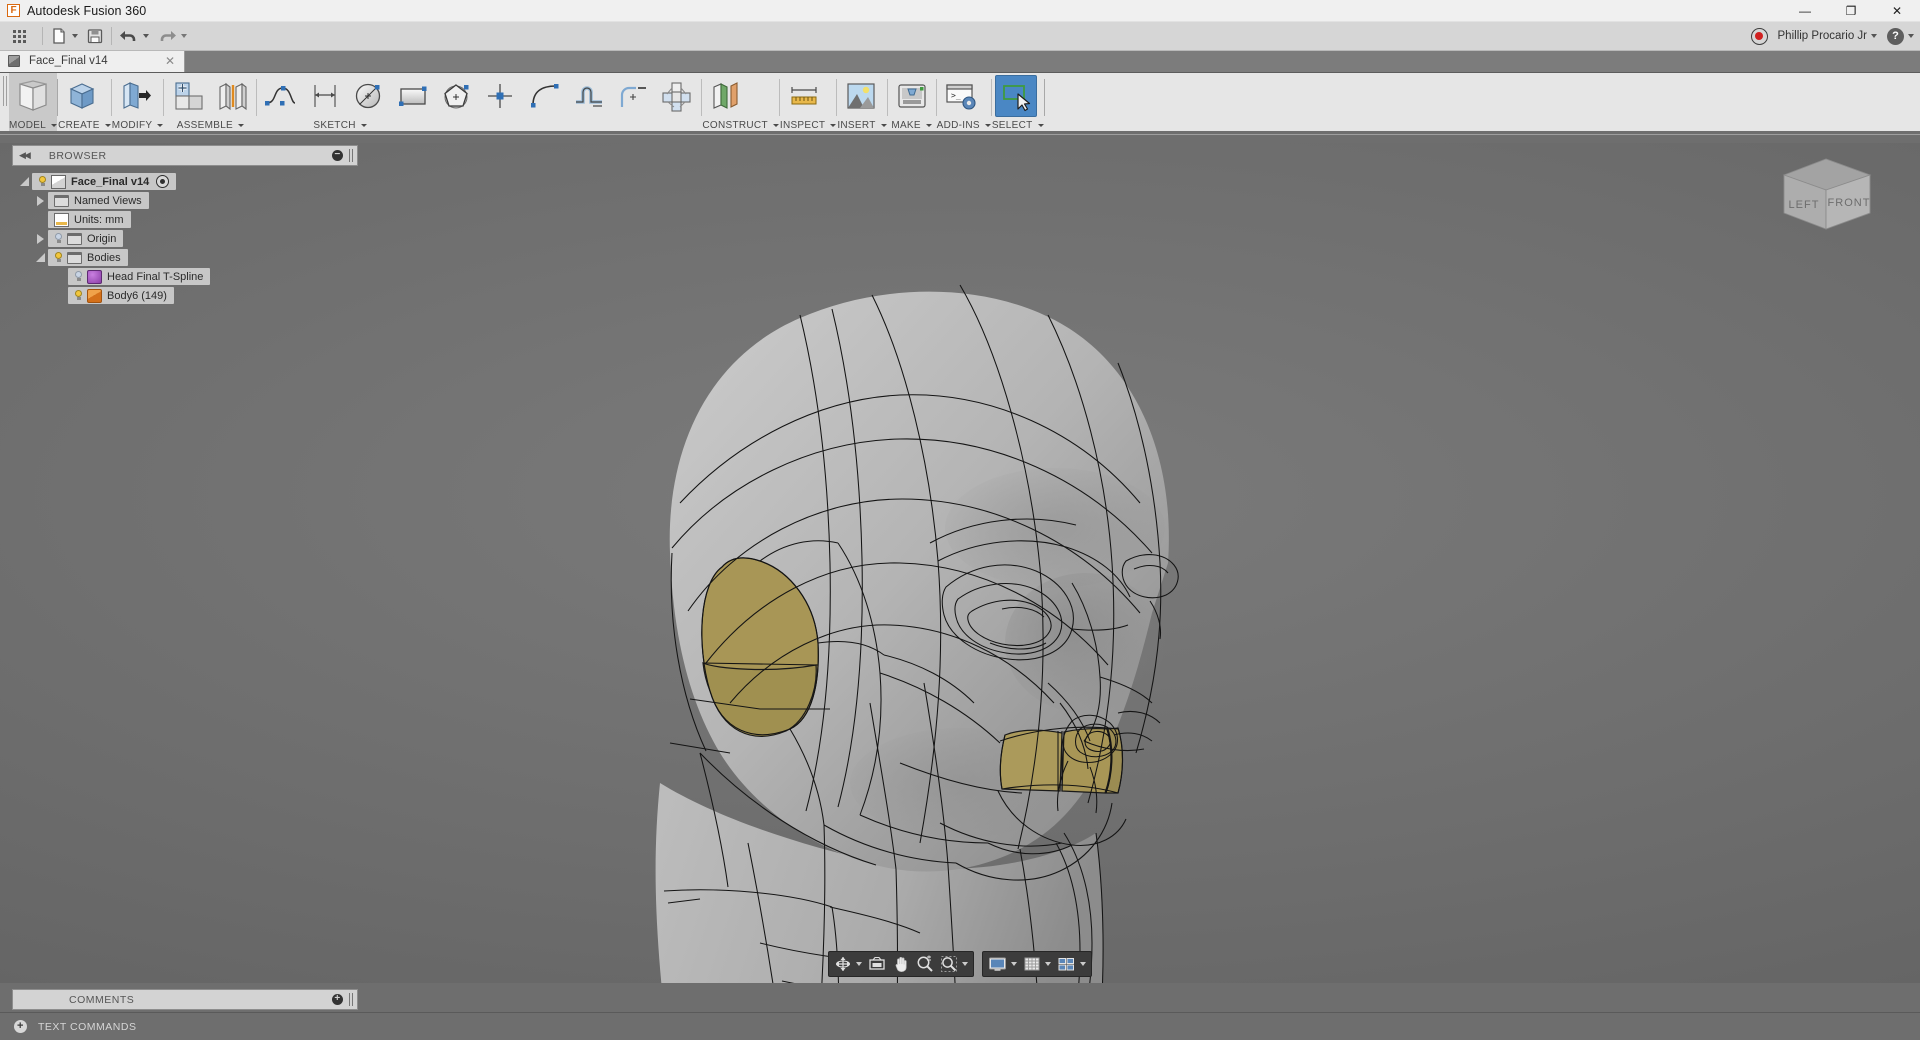  Describe the element at coordinates (86, 238) in the screenshot. I see `tree-node-body: Origin` at that location.